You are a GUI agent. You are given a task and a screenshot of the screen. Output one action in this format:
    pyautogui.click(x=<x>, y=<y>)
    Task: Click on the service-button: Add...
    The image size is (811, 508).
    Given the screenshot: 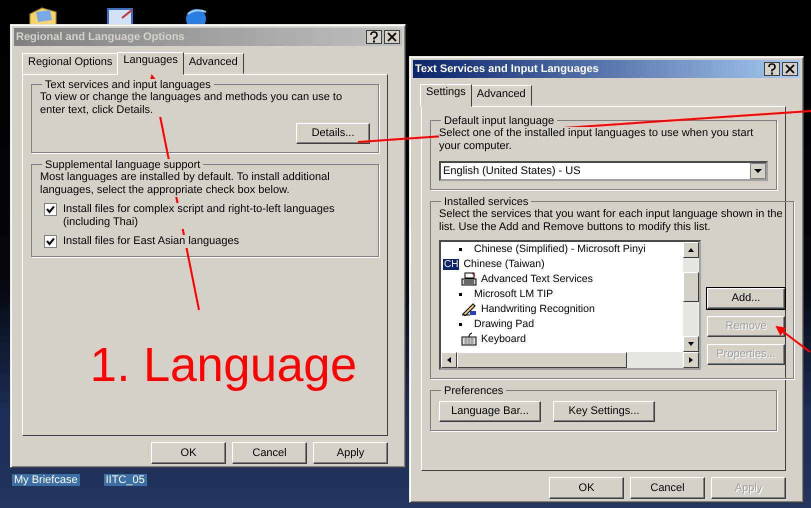 What is the action you would take?
    pyautogui.click(x=746, y=298)
    